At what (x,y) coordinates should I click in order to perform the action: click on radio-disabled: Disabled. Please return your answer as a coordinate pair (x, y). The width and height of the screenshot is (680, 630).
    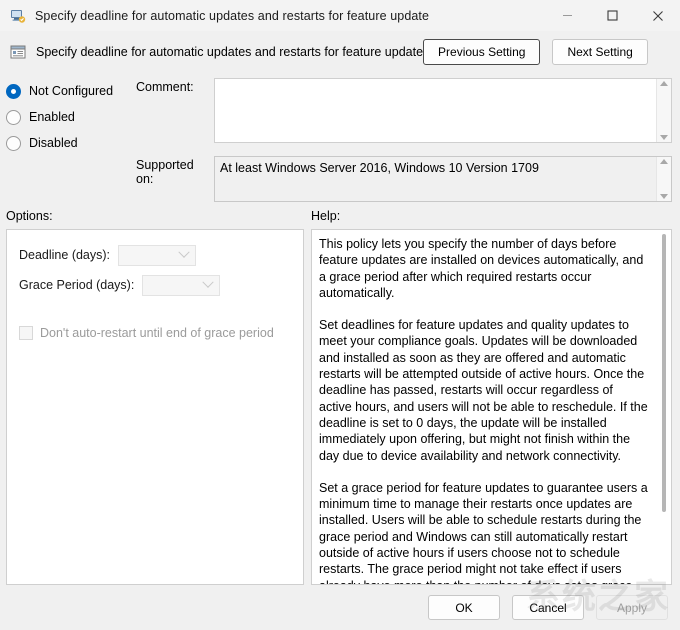
    Looking at the image, I should click on (71, 143).